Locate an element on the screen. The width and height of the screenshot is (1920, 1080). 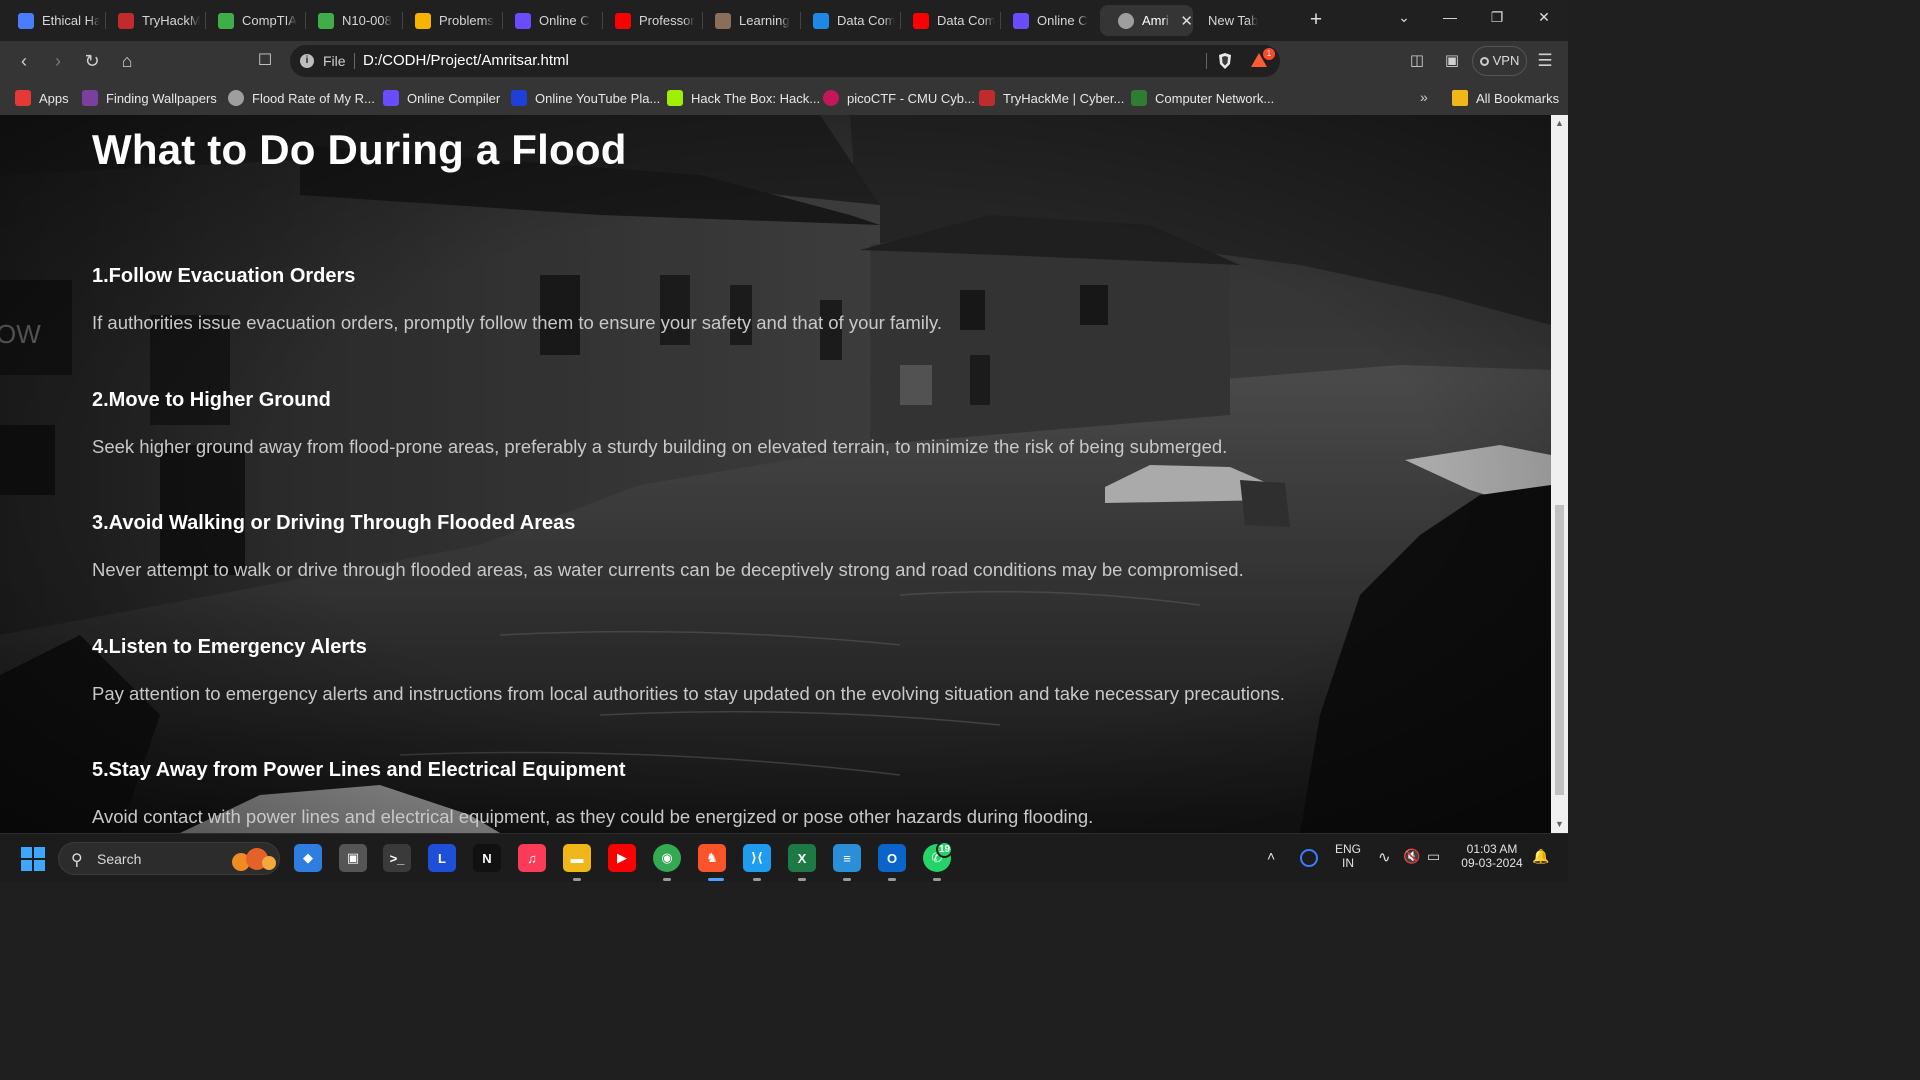
bookmark-item: Finding Wallpapers is located at coordinates (149, 98).